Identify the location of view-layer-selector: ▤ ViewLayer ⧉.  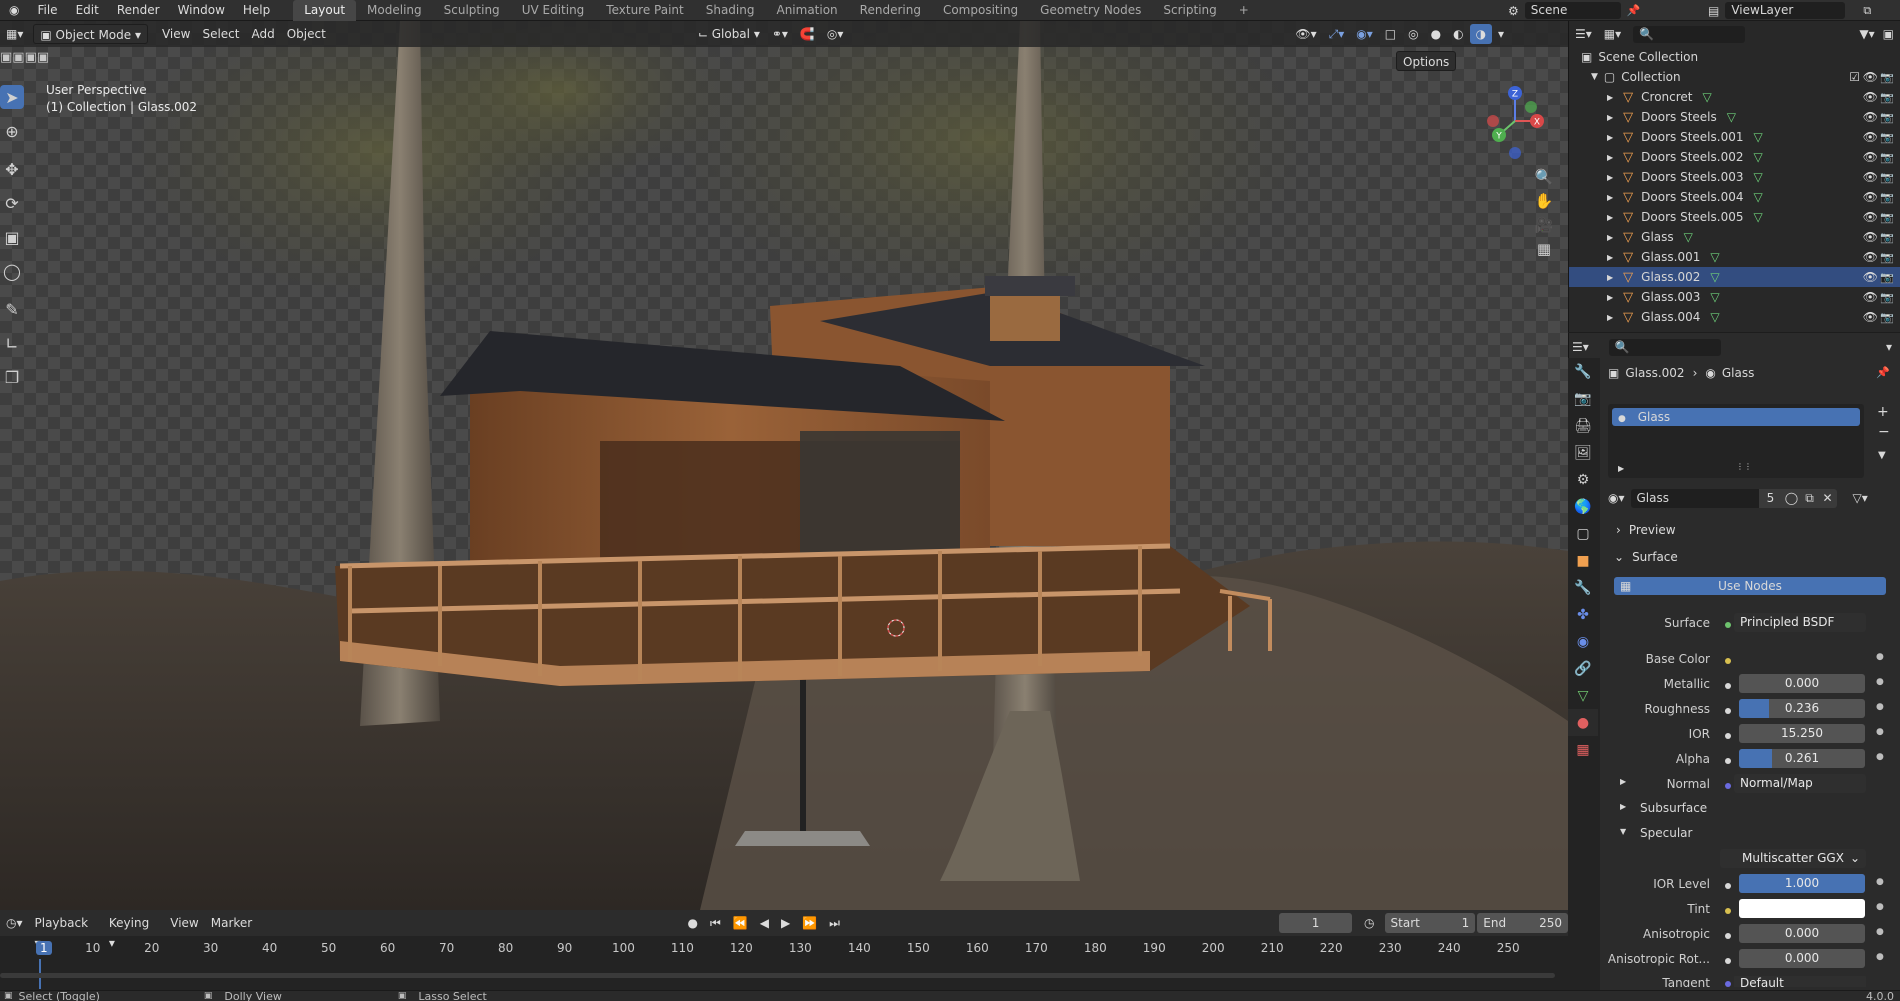
(1789, 10).